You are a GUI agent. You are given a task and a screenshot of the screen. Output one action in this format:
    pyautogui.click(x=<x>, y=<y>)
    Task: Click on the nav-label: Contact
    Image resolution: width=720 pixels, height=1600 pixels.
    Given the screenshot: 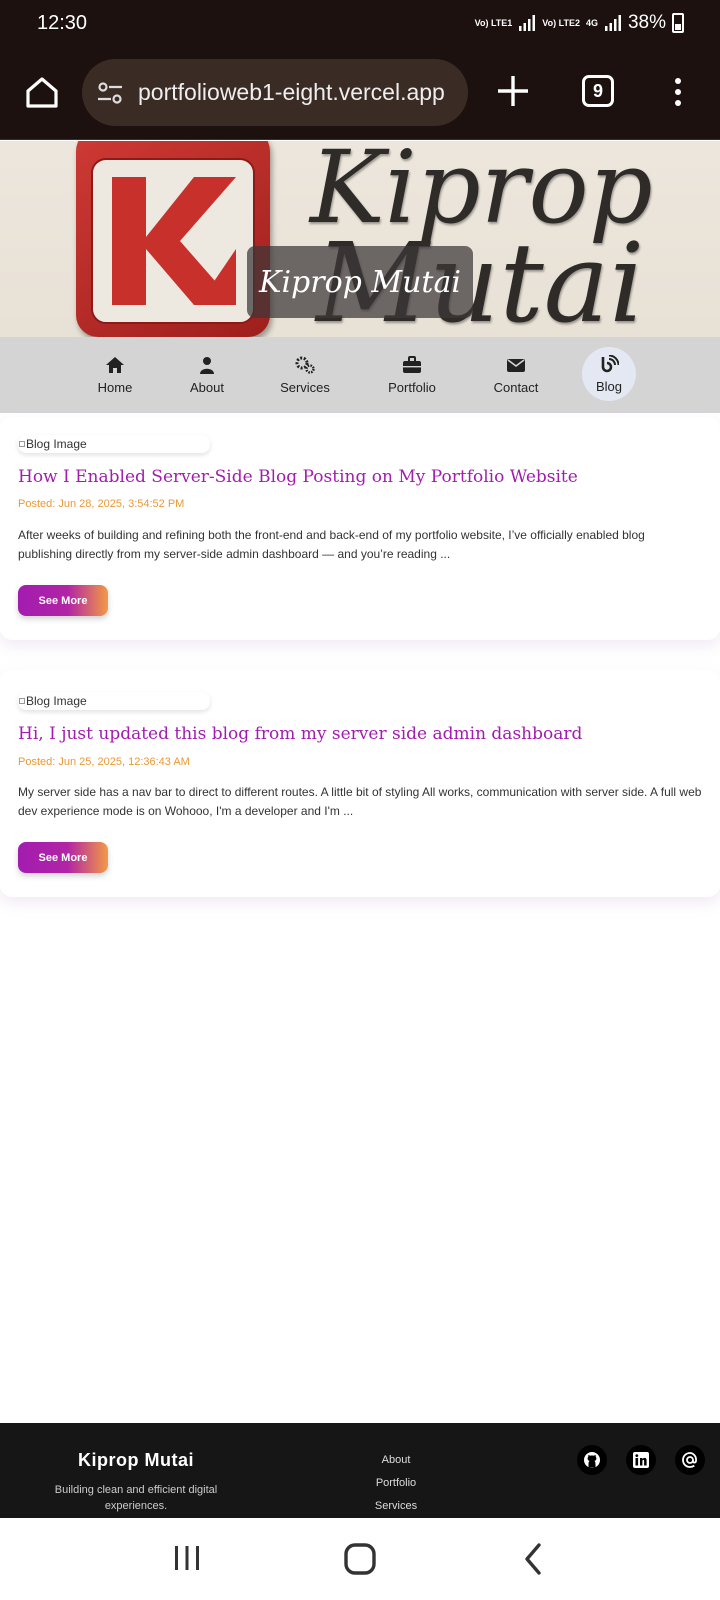 What is the action you would take?
    pyautogui.click(x=516, y=387)
    